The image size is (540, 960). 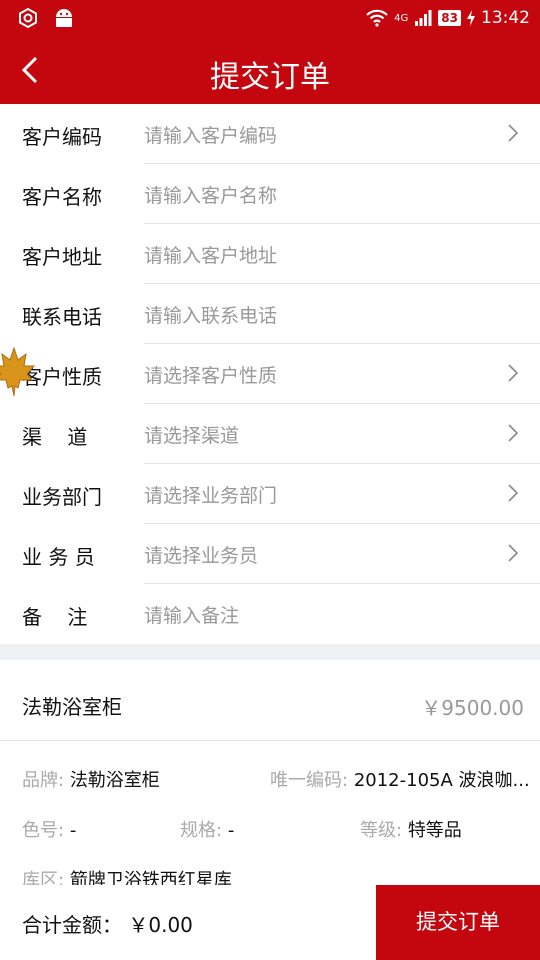 I want to click on battery-level: 83, so click(x=449, y=18).